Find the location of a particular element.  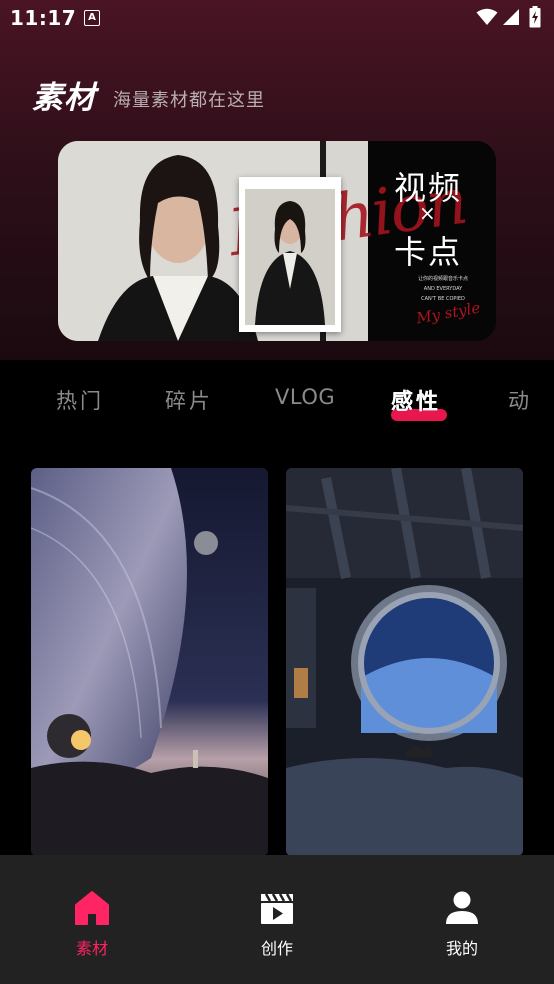

nav-materials-label: 素材 is located at coordinates (91, 948).